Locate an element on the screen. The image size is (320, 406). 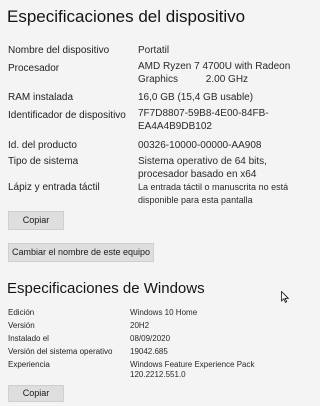
system-type-value-line-1: Sistema operativo de 64 bits, is located at coordinates (202, 161).